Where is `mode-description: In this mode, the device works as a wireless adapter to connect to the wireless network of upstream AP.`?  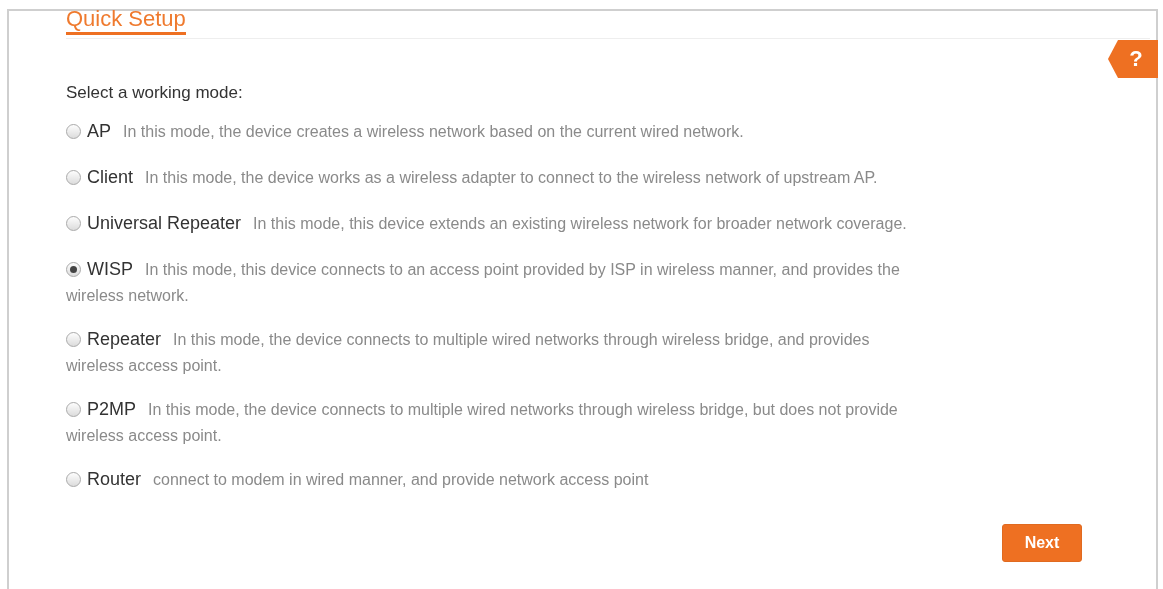
mode-description: In this mode, the device works as a wireless adapter to connect to the wireless network of upstream AP. is located at coordinates (511, 177).